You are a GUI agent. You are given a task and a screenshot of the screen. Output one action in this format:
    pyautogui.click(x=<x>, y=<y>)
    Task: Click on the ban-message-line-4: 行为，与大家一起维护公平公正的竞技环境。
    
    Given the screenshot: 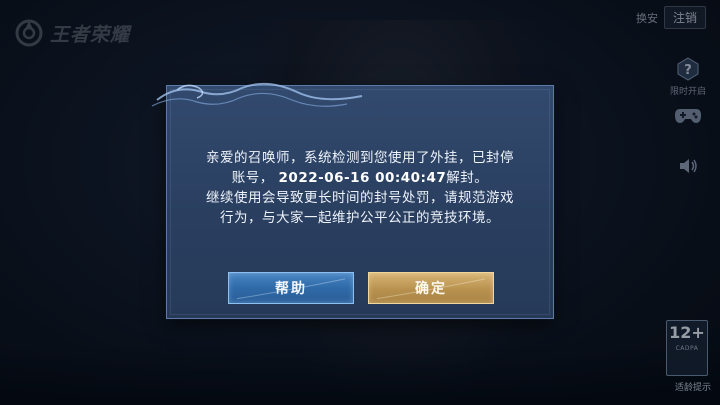 What is the action you would take?
    pyautogui.click(x=360, y=218)
    